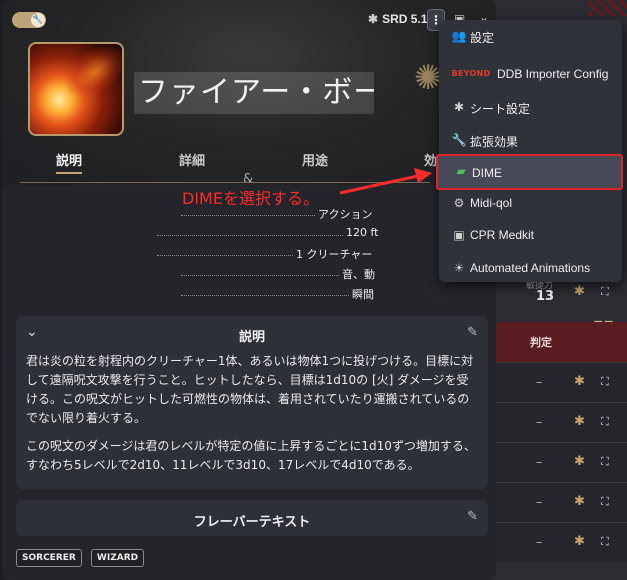 The width and height of the screenshot is (627, 580). Describe the element at coordinates (530, 36) in the screenshot. I see `menu-item-settings: 👥 設定` at that location.